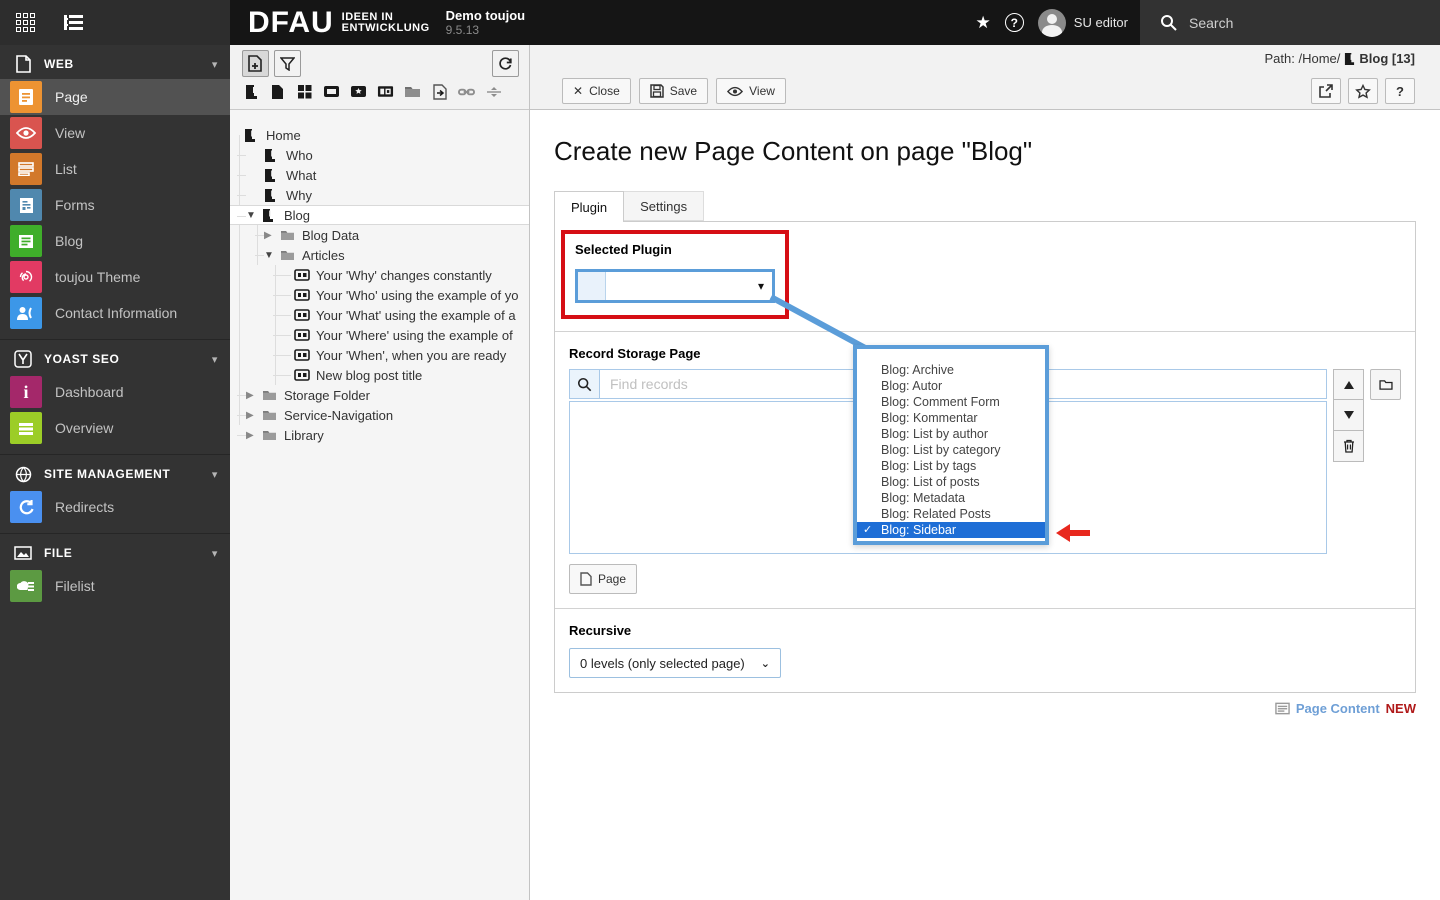 The height and width of the screenshot is (900, 1440). What do you see at coordinates (1348, 446) in the screenshot?
I see `delete-button` at bounding box center [1348, 446].